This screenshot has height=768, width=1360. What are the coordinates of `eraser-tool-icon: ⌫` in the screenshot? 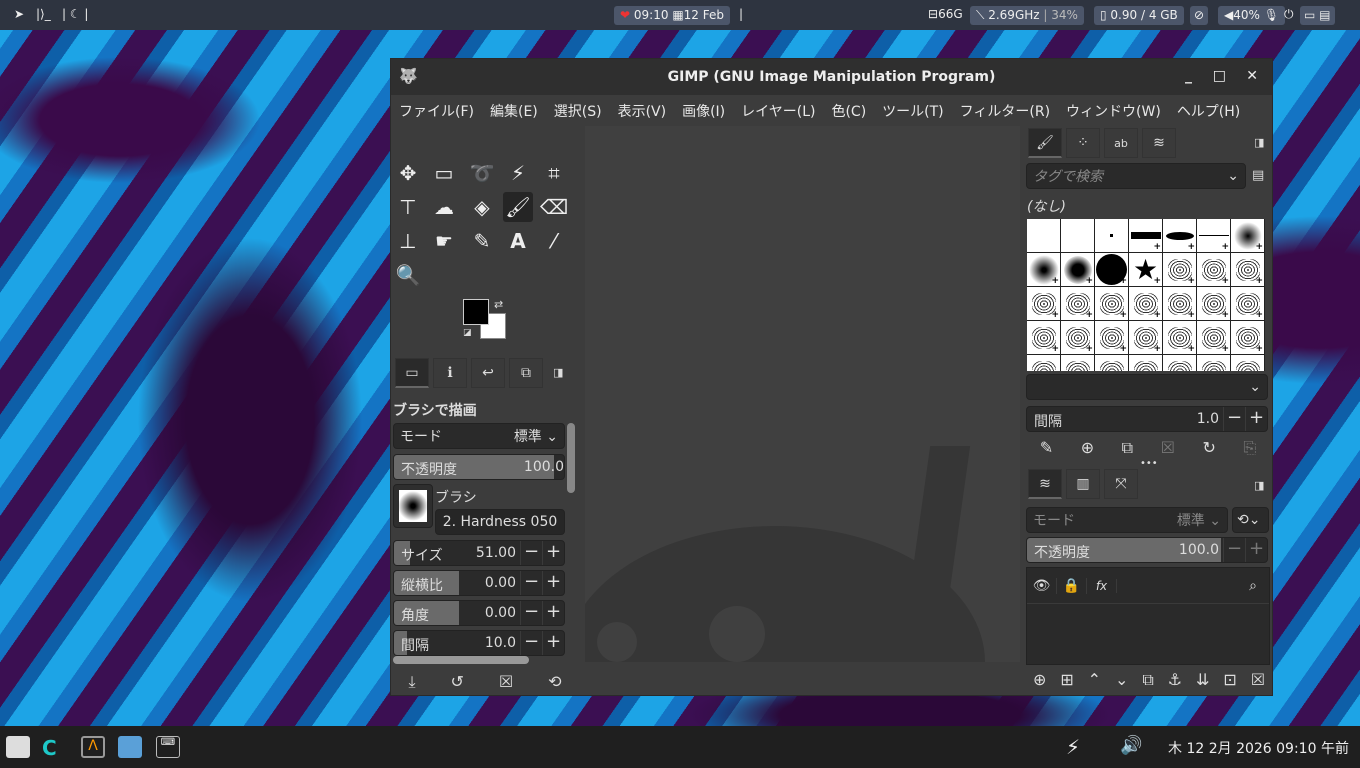 It's located at (554, 207).